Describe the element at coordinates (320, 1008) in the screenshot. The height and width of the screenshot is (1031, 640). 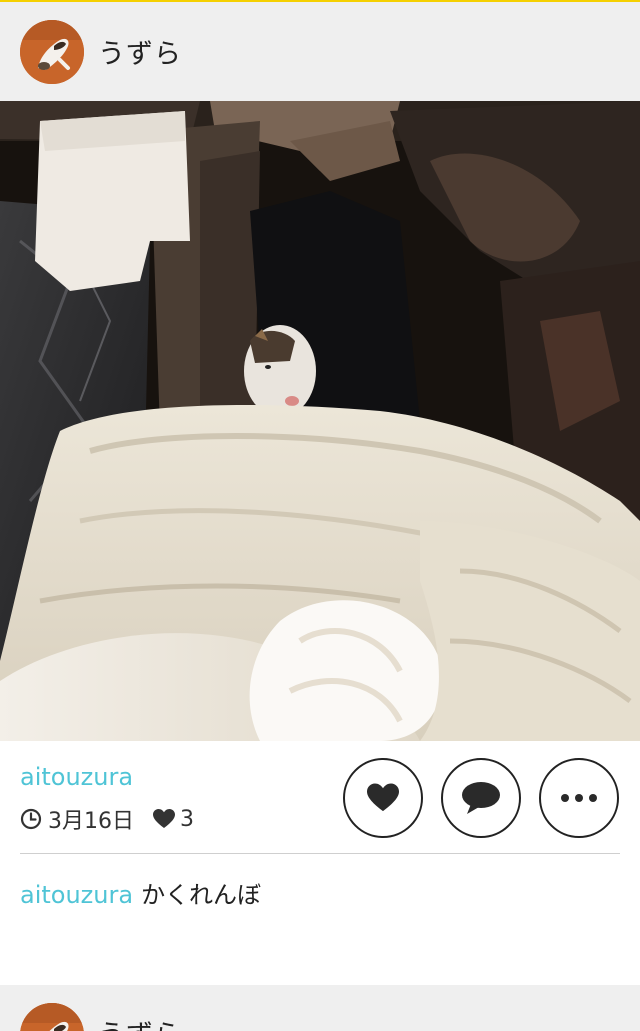
I see `next-post-header: うずら` at that location.